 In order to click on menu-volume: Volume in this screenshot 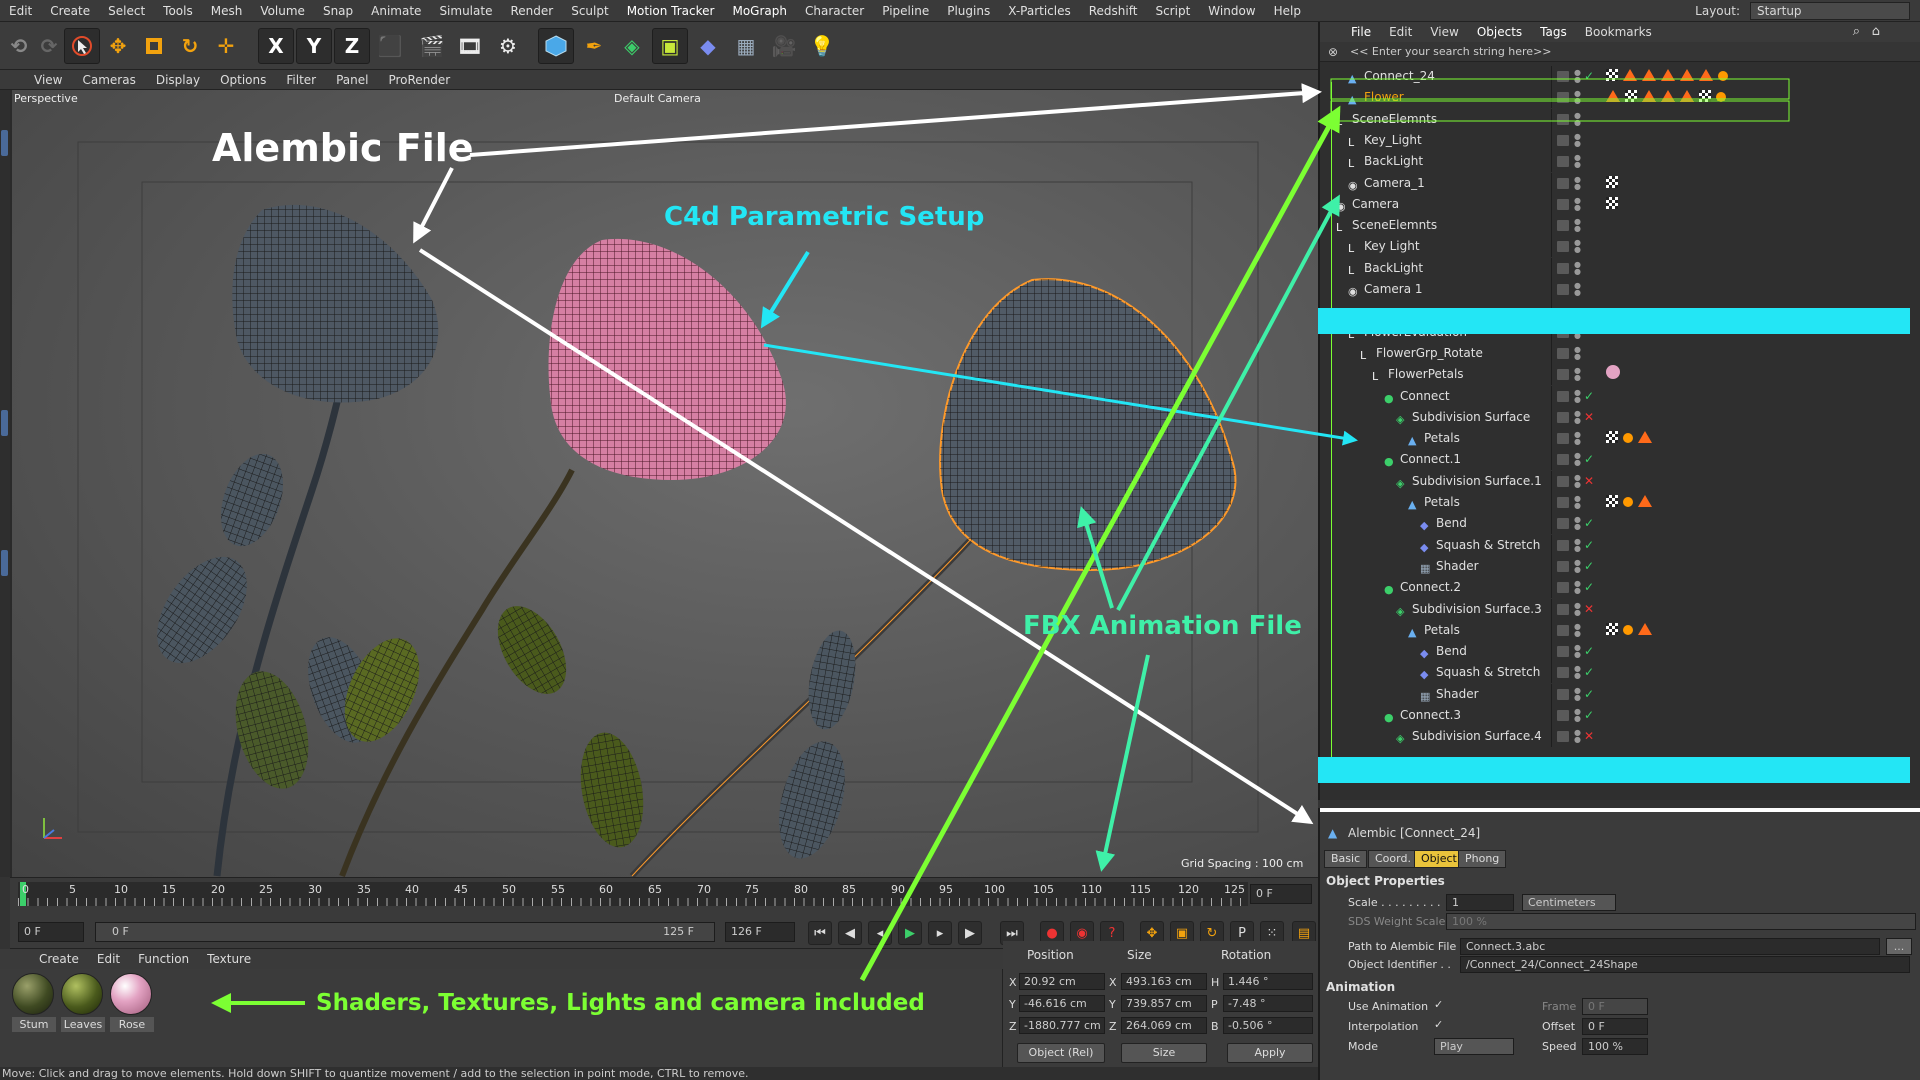, I will do `click(282, 11)`.